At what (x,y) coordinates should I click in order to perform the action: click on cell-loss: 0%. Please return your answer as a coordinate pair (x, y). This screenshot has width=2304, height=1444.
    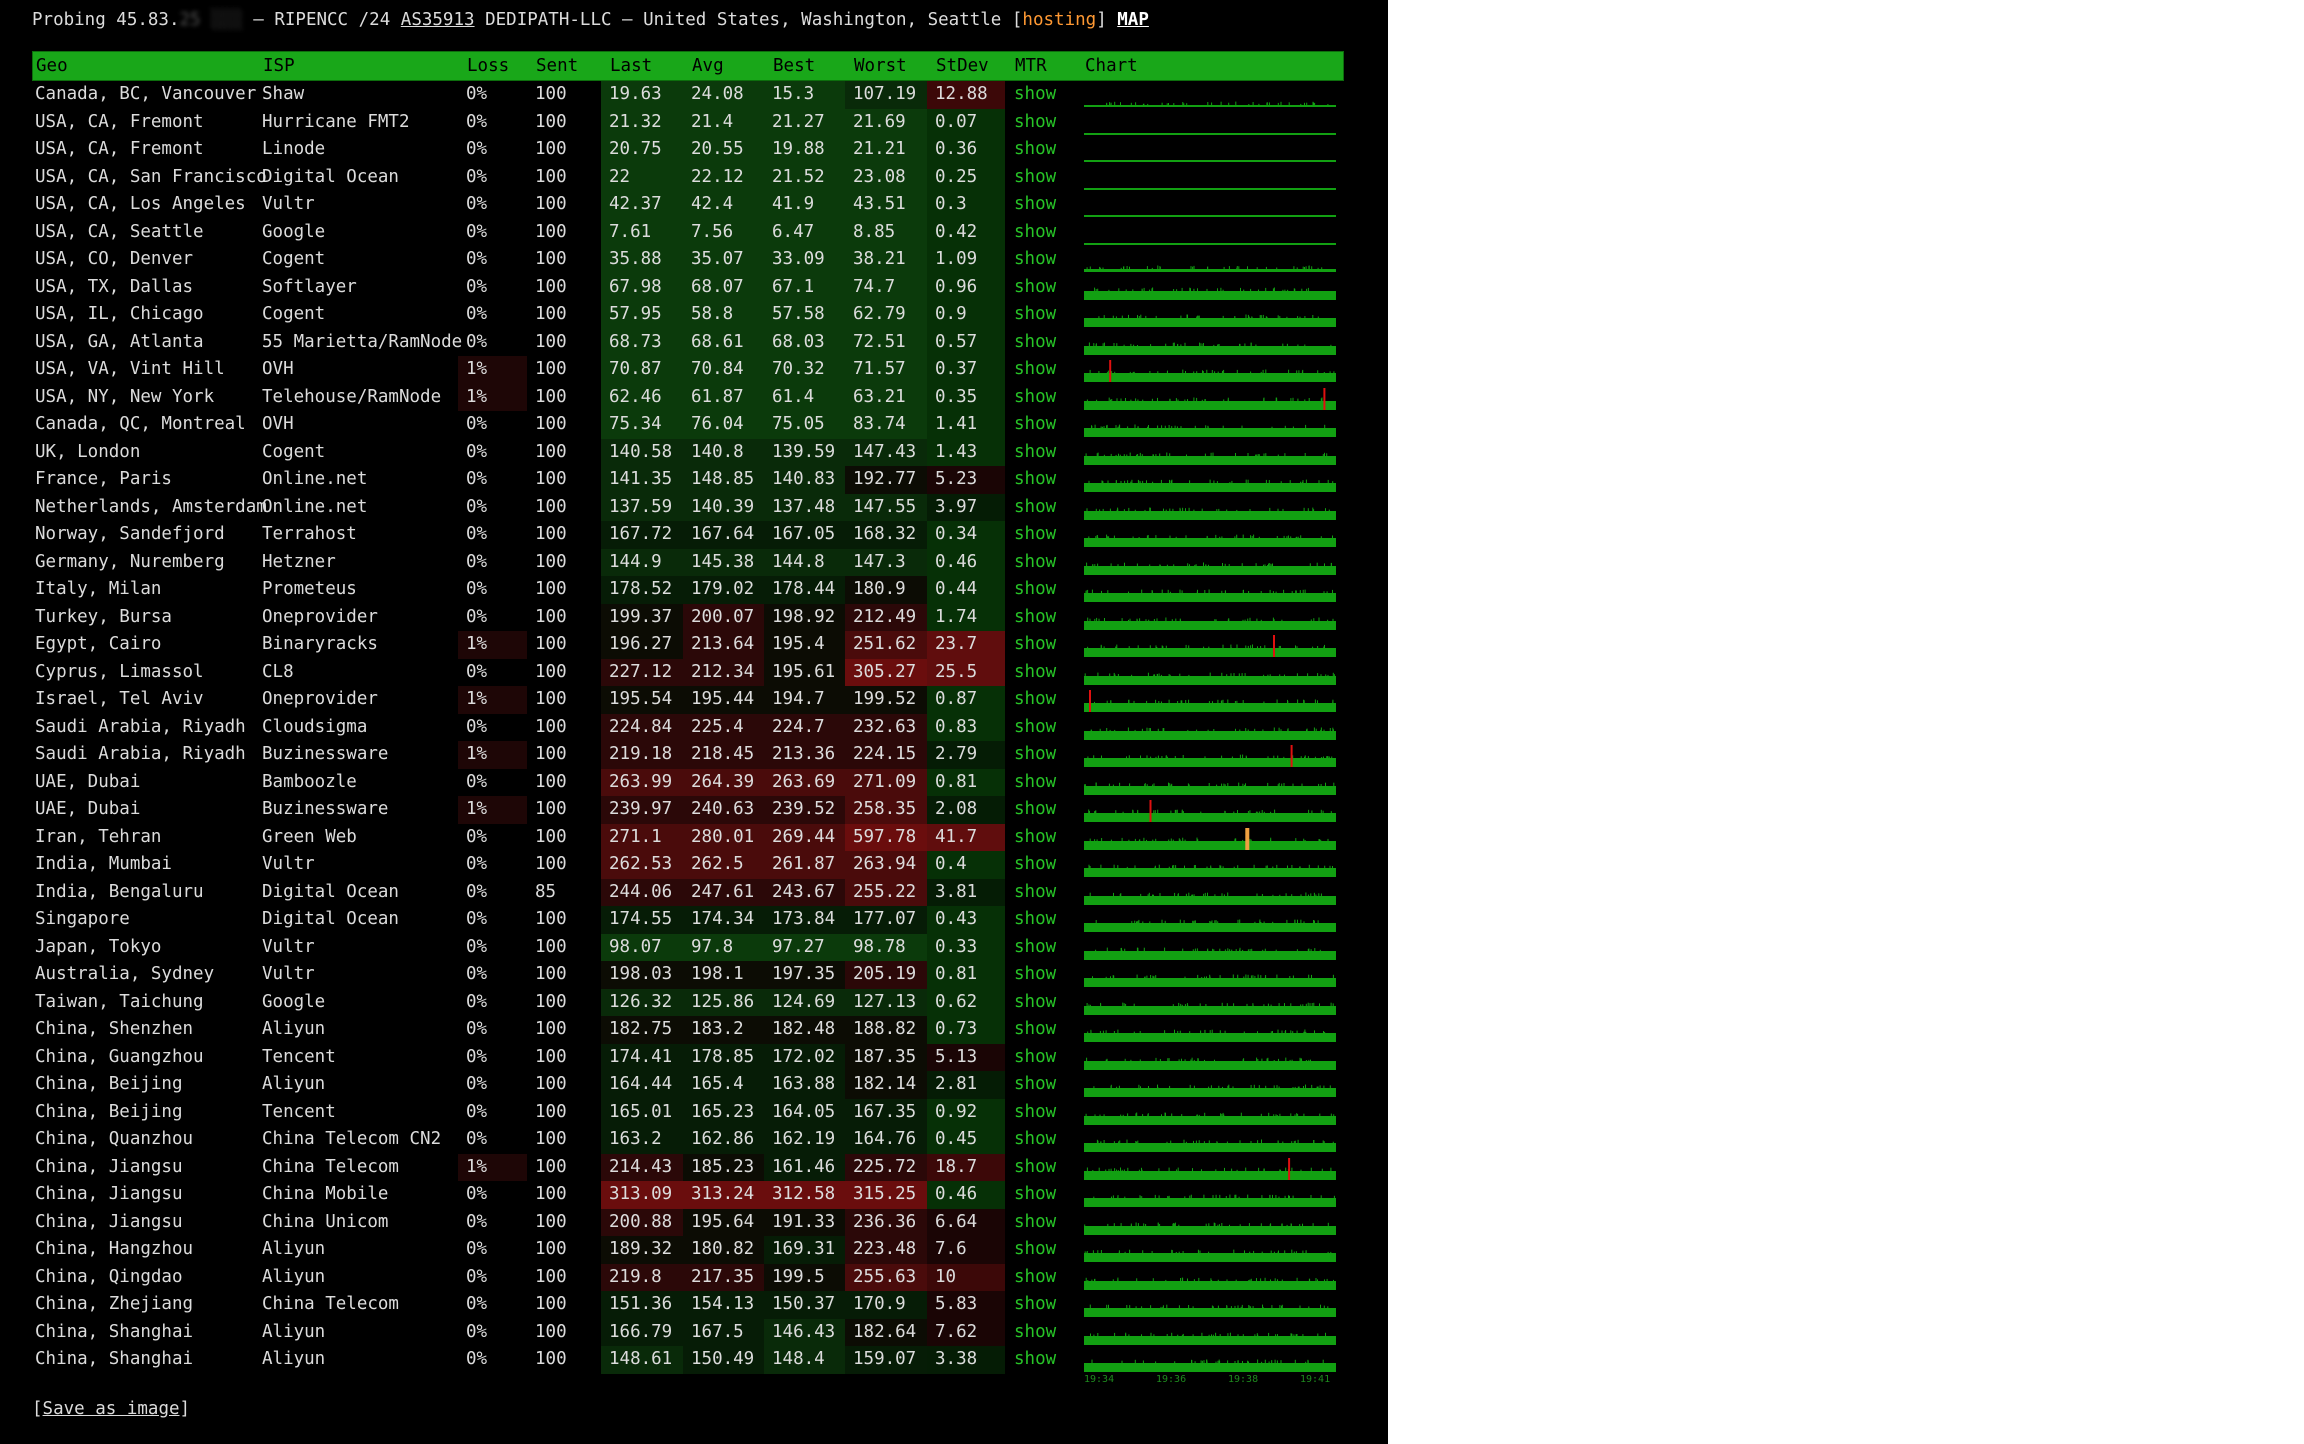
    Looking at the image, I should click on (477, 176).